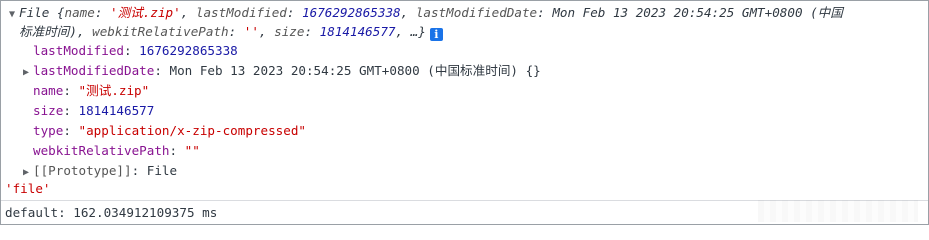 This screenshot has height=240, width=929. What do you see at coordinates (91, 91) in the screenshot?
I see `property-row-name: name: "测试.zip"` at bounding box center [91, 91].